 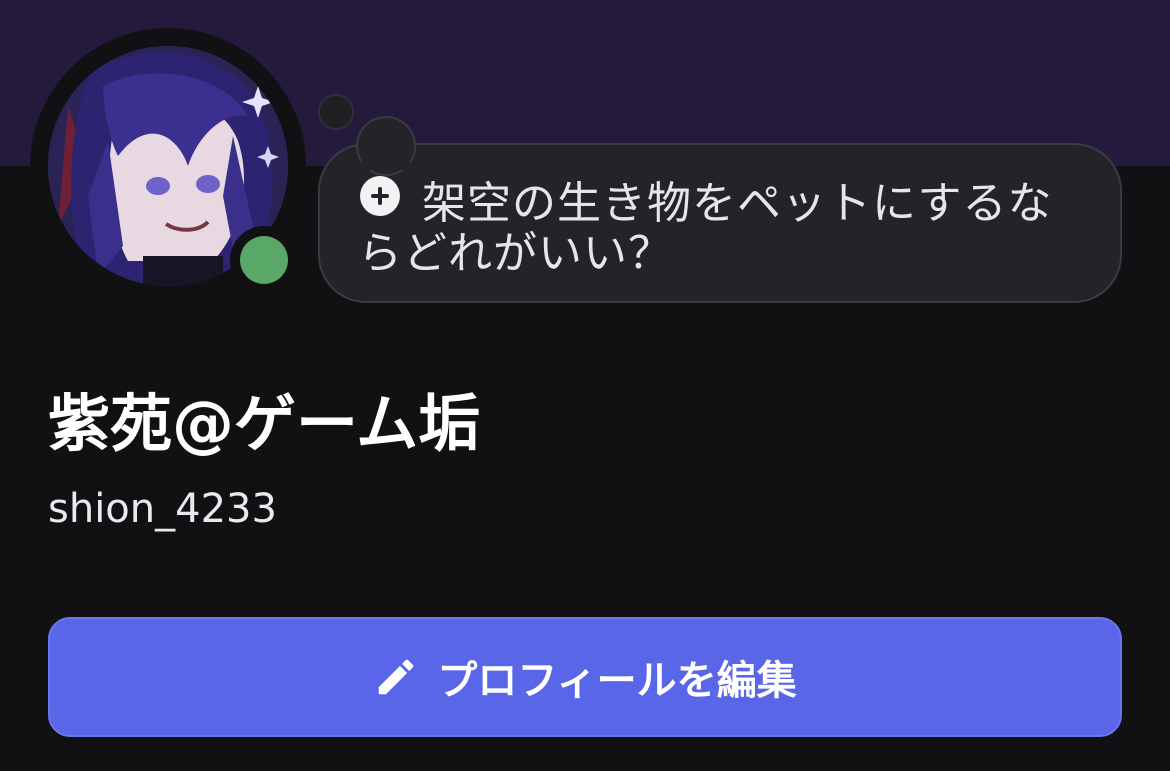 What do you see at coordinates (264, 423) in the screenshot?
I see `display-name: 紫苑@ゲーム垢` at bounding box center [264, 423].